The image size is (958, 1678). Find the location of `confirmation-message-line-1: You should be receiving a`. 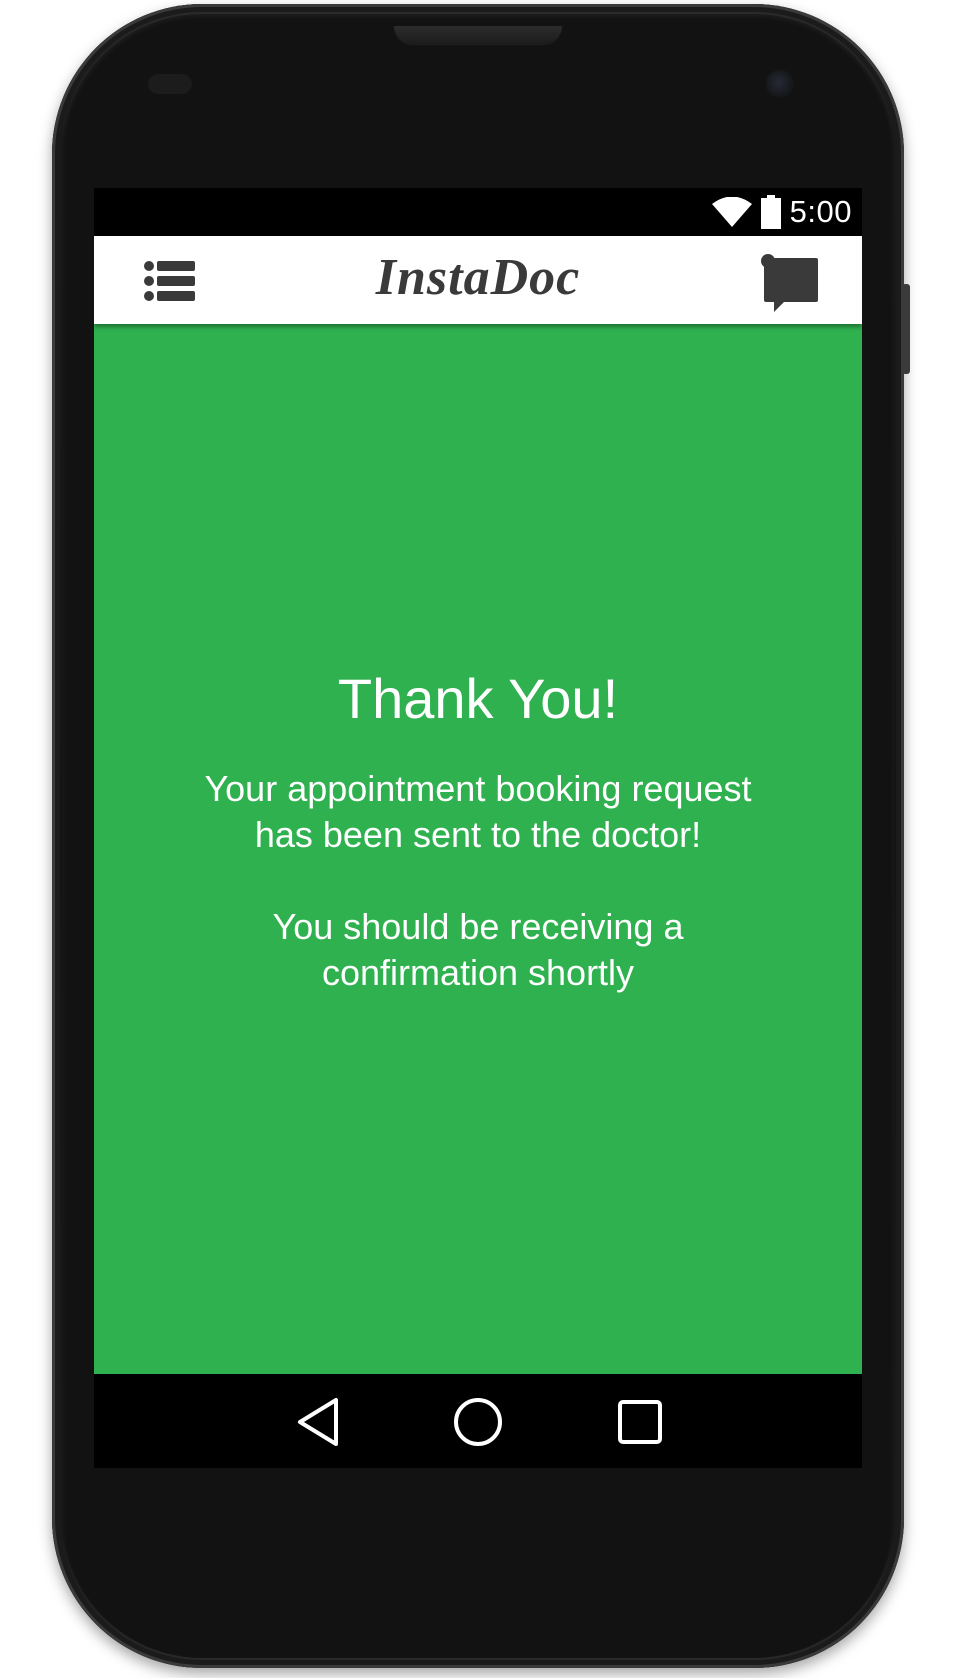

confirmation-message-line-1: You should be receiving a is located at coordinates (478, 926).